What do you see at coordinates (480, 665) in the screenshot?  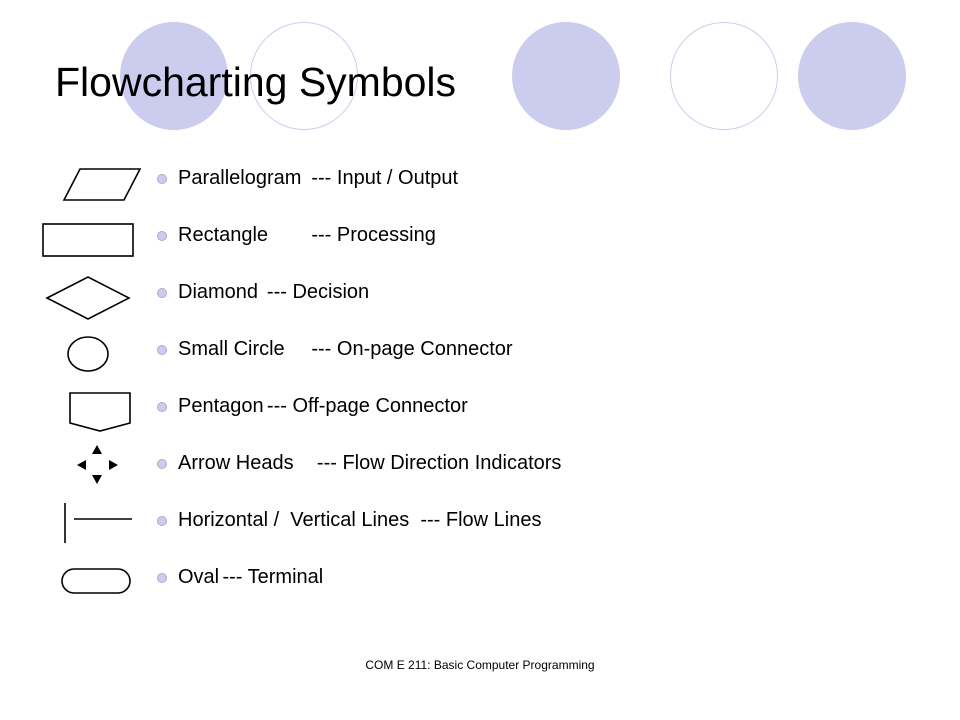 I see `slide-footer: COM E 211: Basic Computer Programming` at bounding box center [480, 665].